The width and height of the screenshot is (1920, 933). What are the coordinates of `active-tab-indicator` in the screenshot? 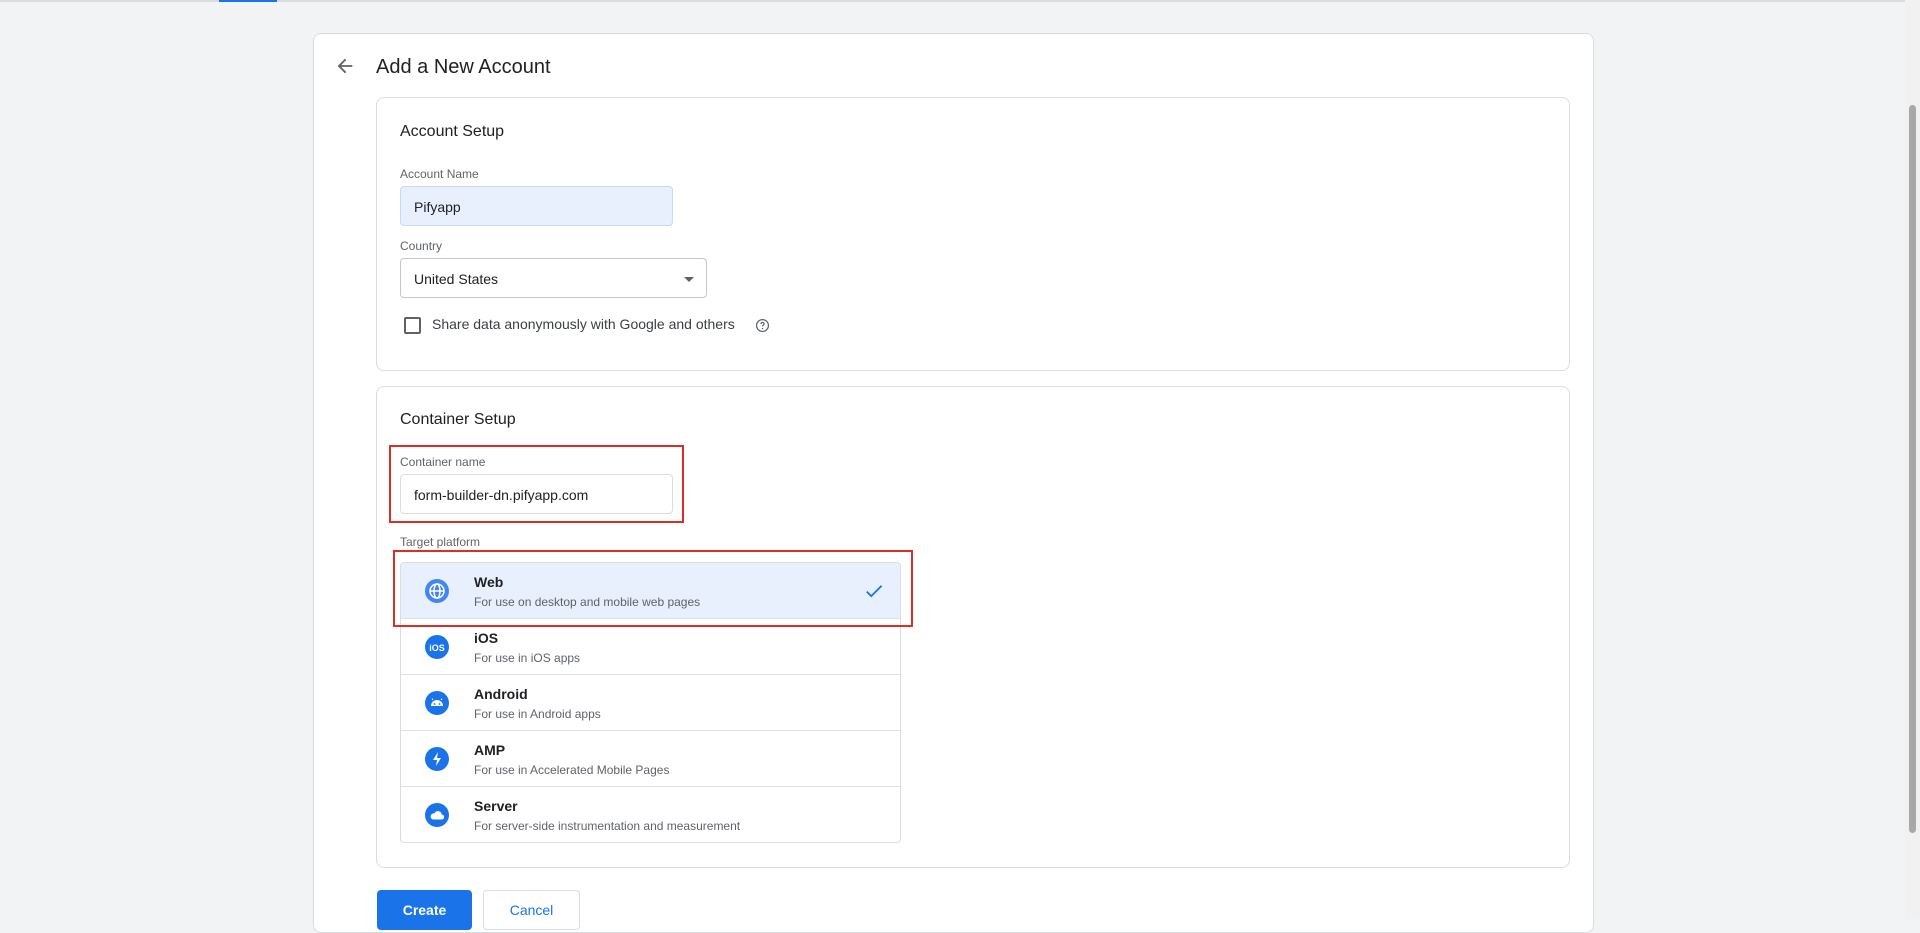 It's located at (248, 1).